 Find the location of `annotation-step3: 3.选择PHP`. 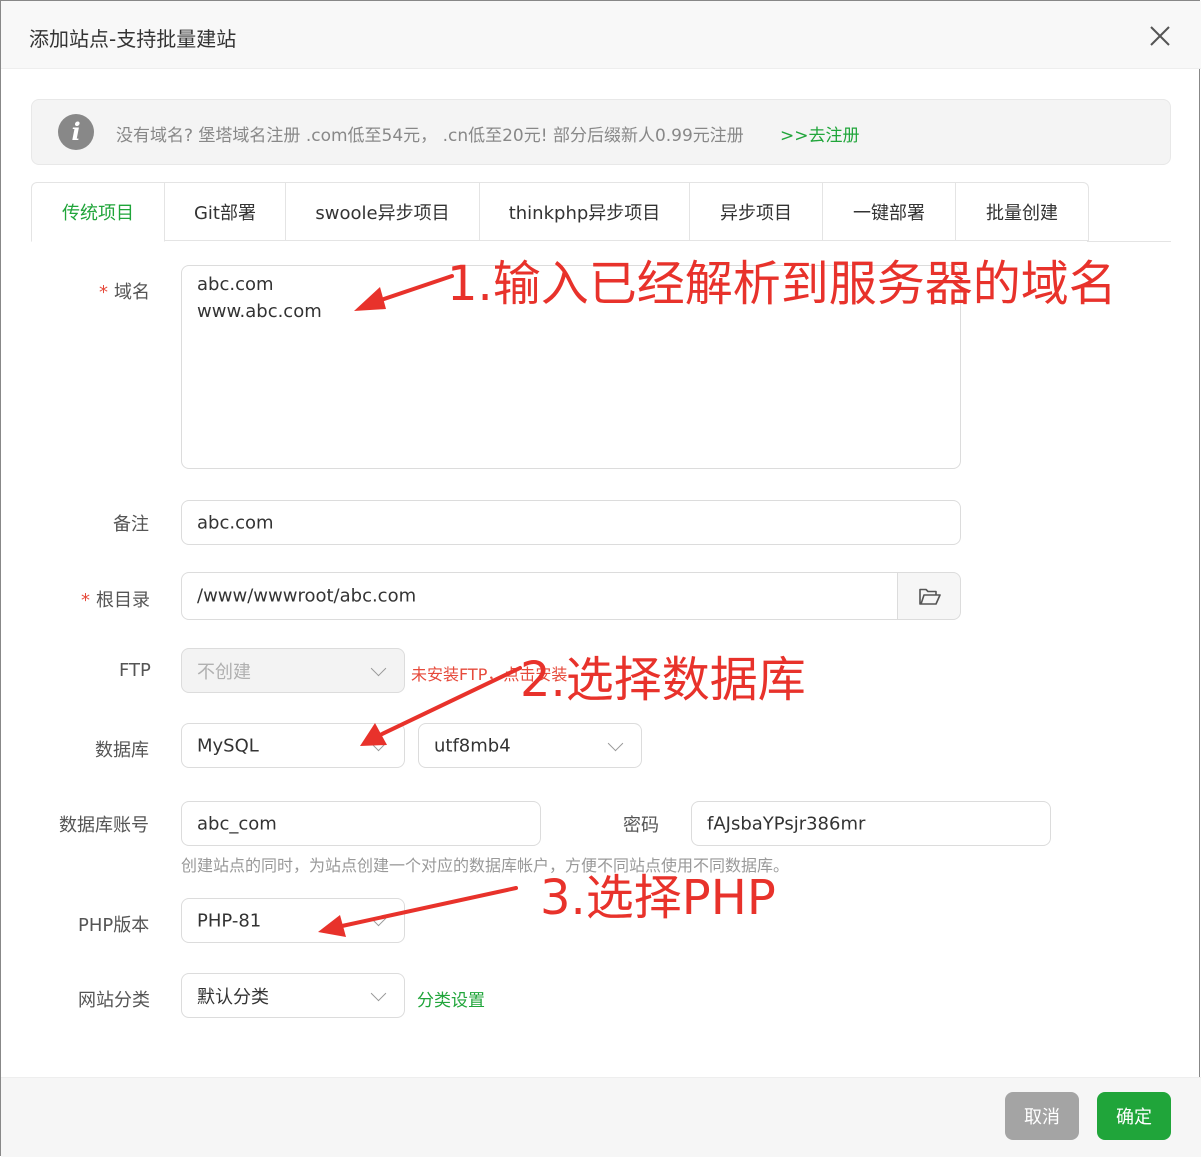

annotation-step3: 3.选择PHP is located at coordinates (658, 898).